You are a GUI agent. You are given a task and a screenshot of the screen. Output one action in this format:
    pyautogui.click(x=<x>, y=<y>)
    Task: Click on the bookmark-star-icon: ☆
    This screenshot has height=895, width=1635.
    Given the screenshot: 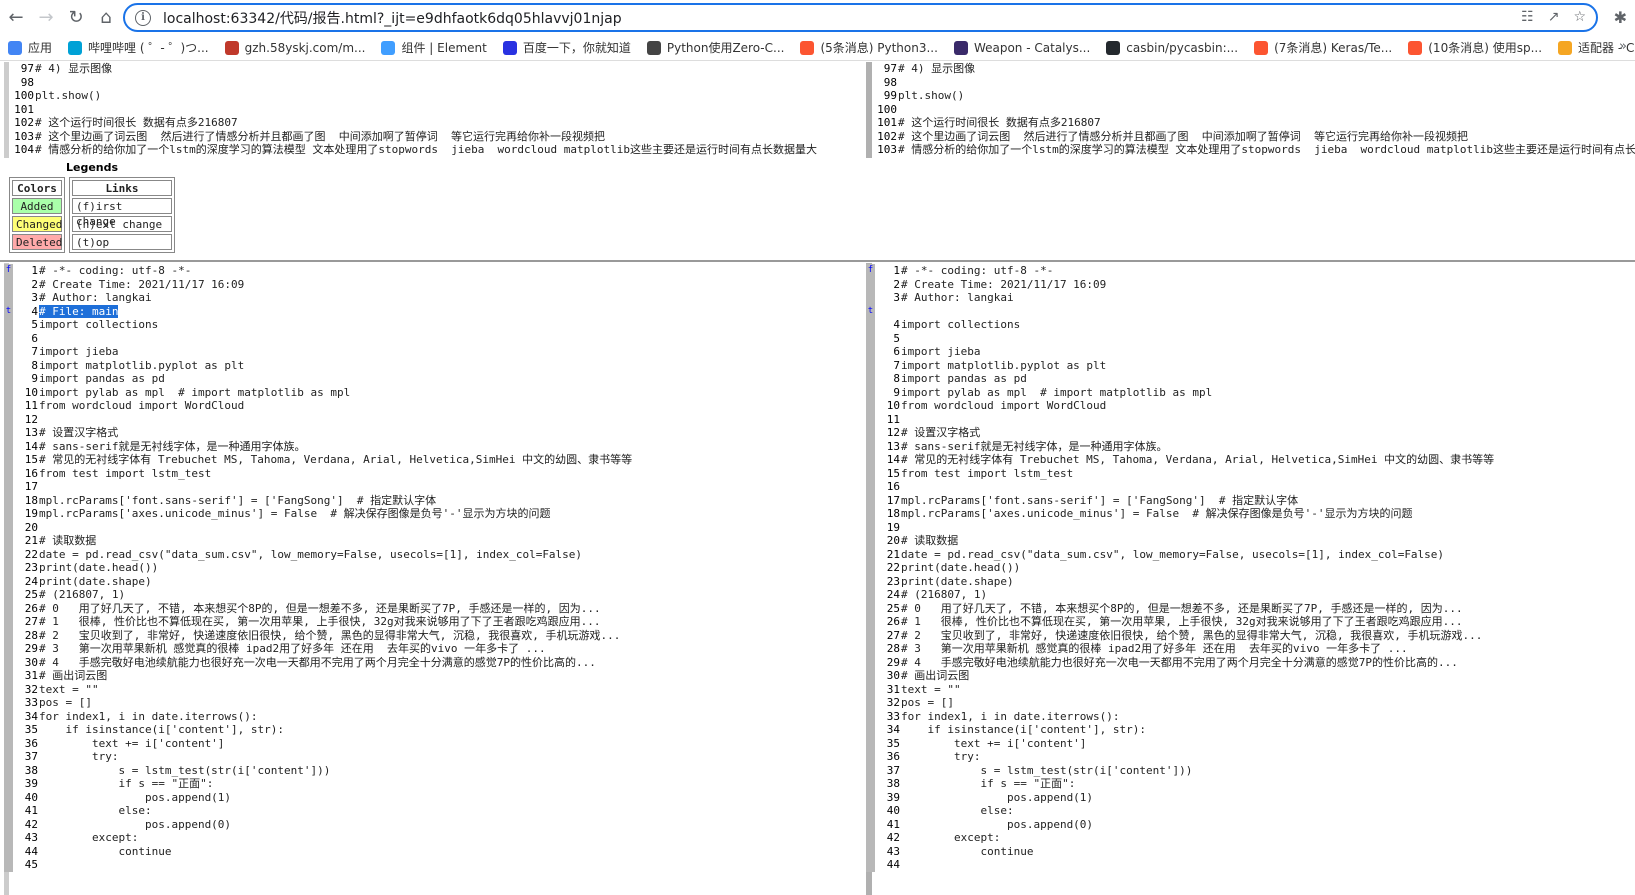 What is the action you would take?
    pyautogui.click(x=1579, y=17)
    